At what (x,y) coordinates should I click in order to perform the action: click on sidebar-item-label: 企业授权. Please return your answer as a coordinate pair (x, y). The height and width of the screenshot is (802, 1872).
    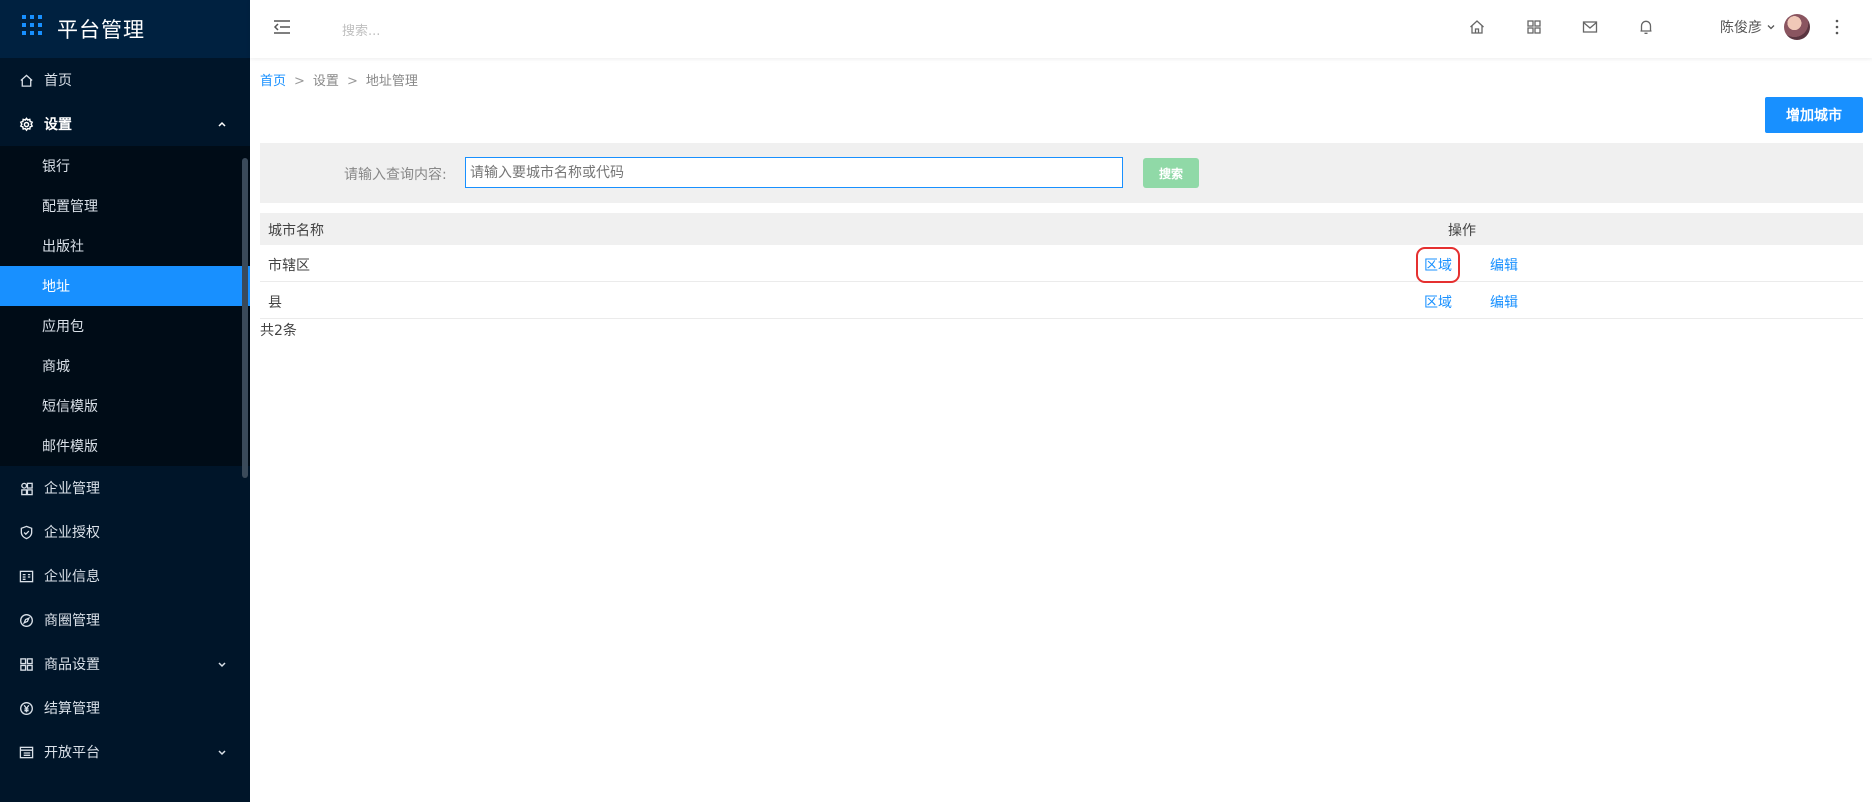
    Looking at the image, I should click on (72, 533).